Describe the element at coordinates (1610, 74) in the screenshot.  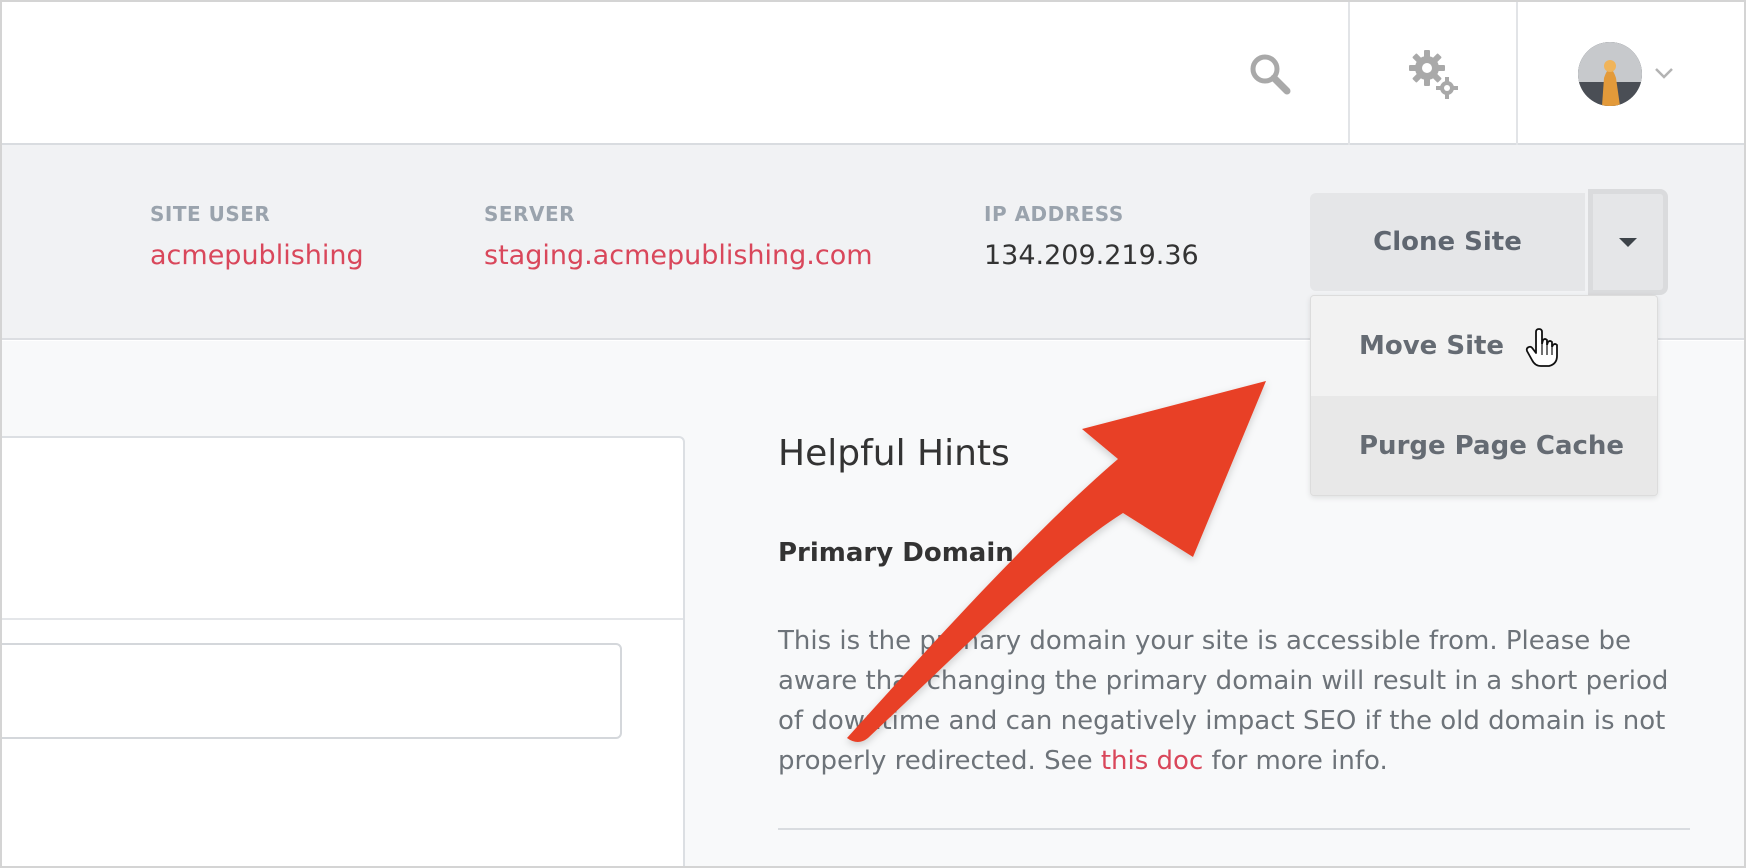
I see `avatar` at that location.